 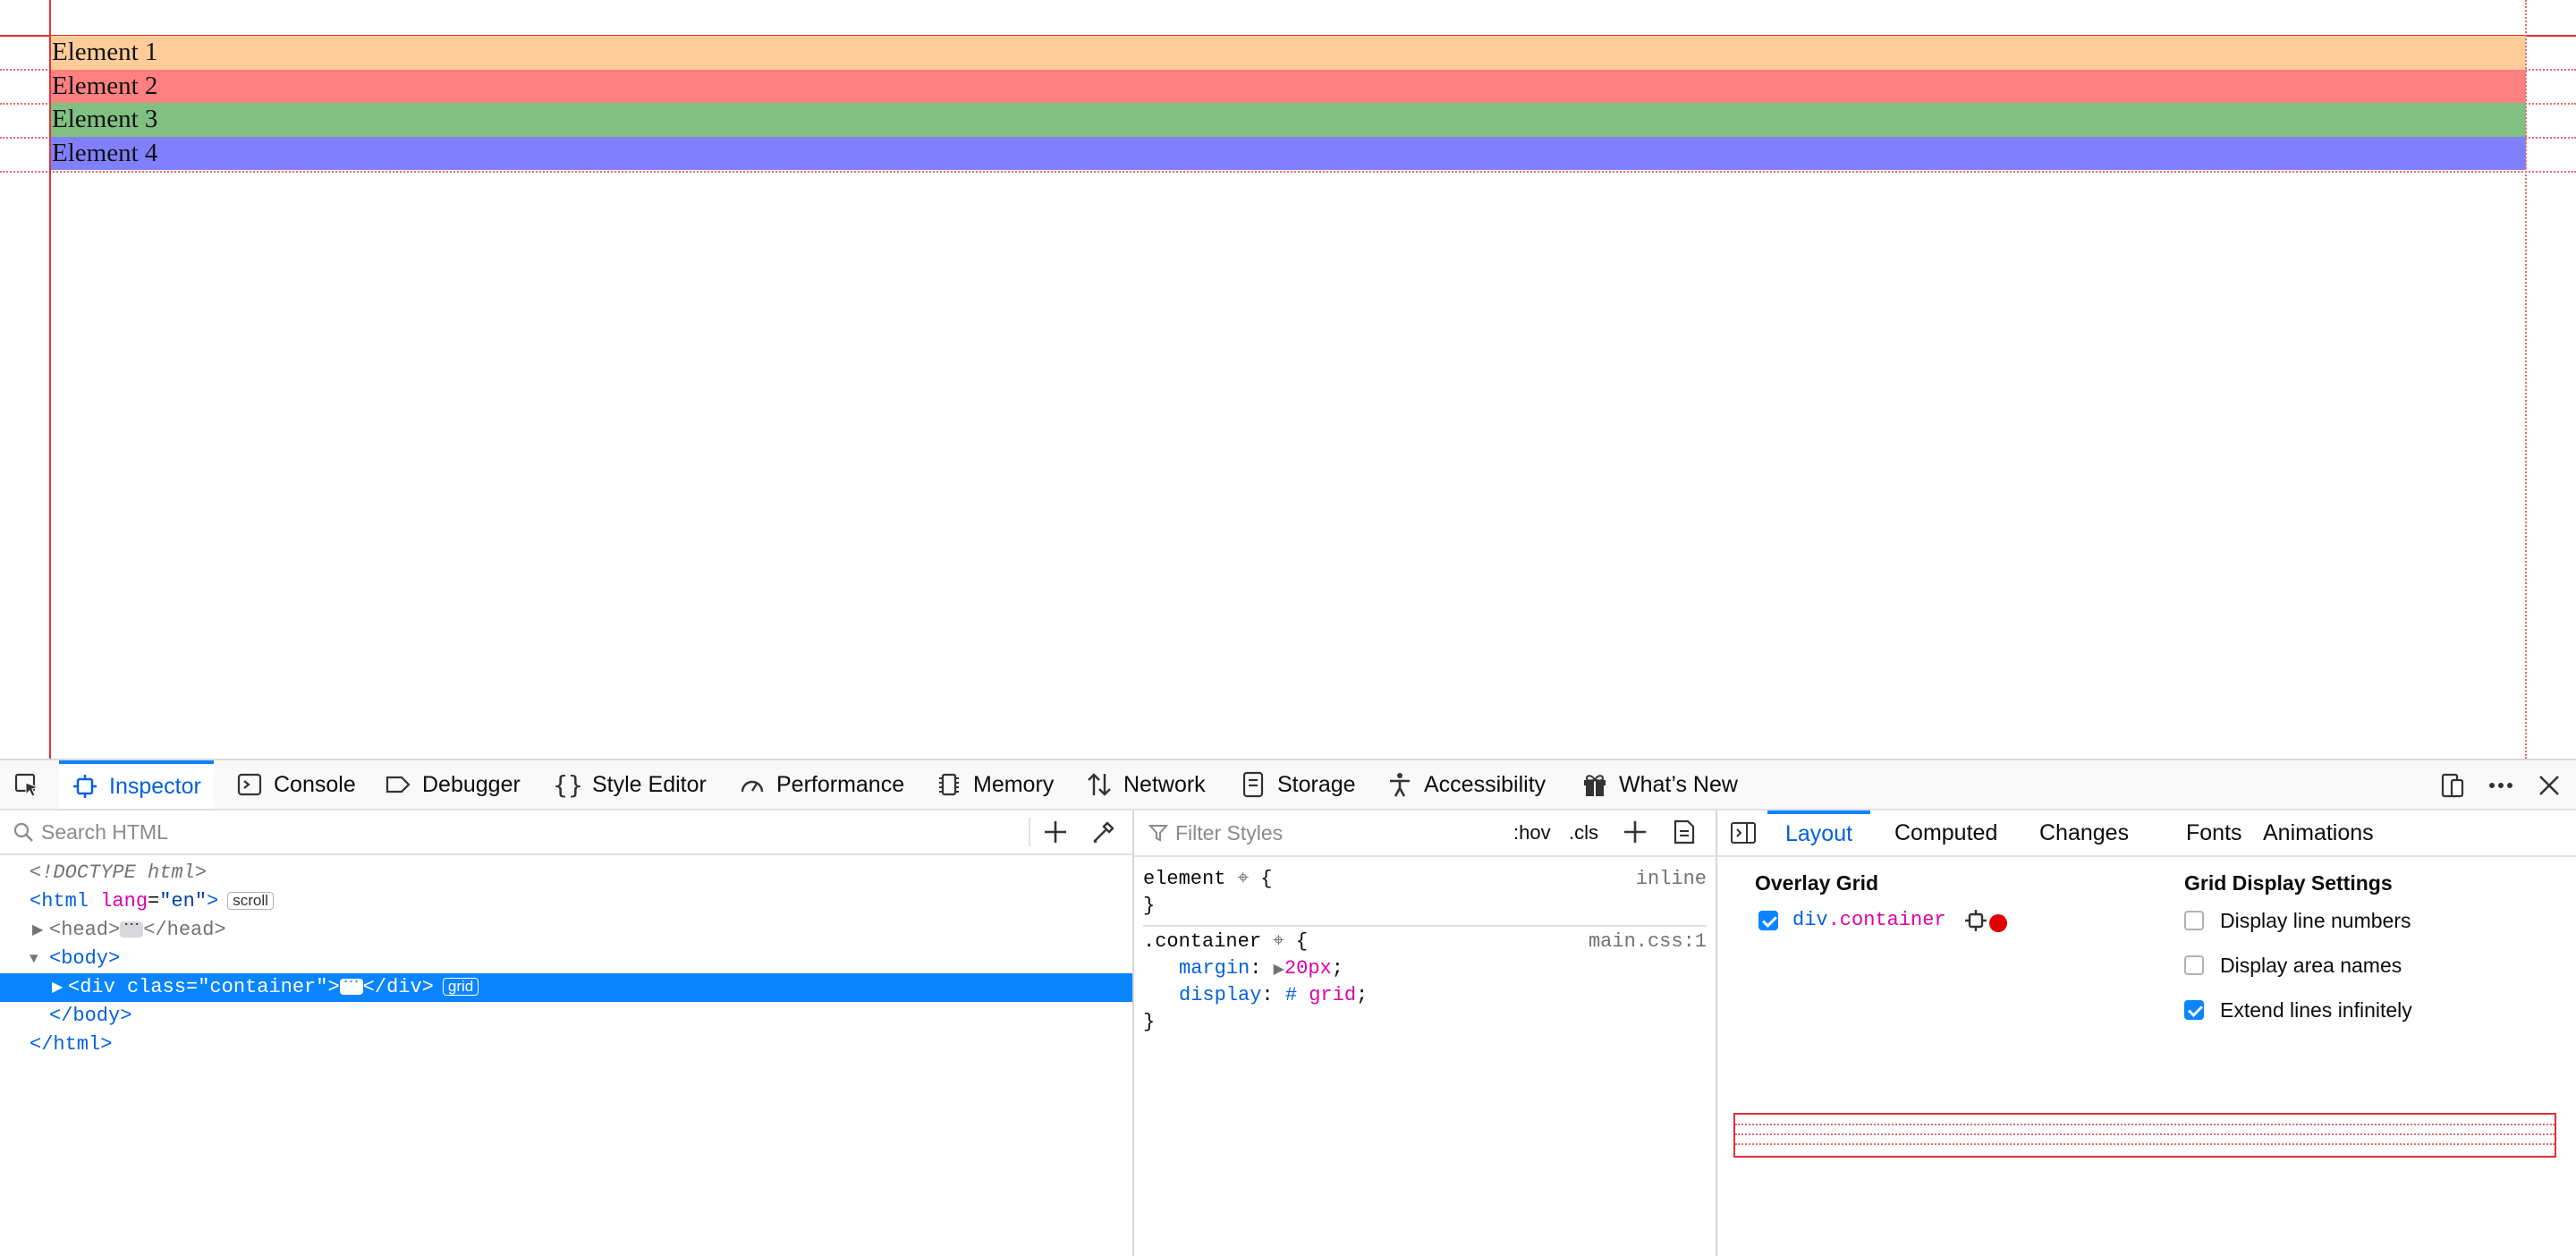 I want to click on hov-toggle: :hov, so click(x=1532, y=832).